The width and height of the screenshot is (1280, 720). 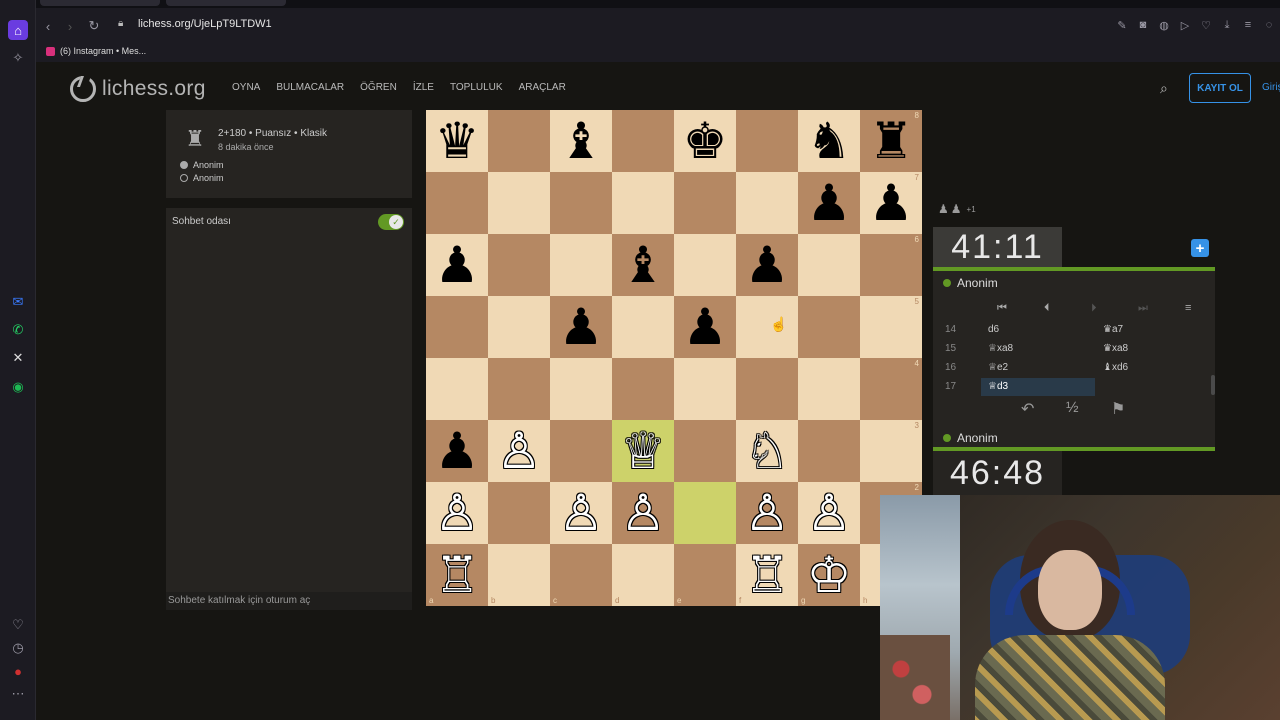 What do you see at coordinates (519, 575) in the screenshot?
I see `square-b1: b` at bounding box center [519, 575].